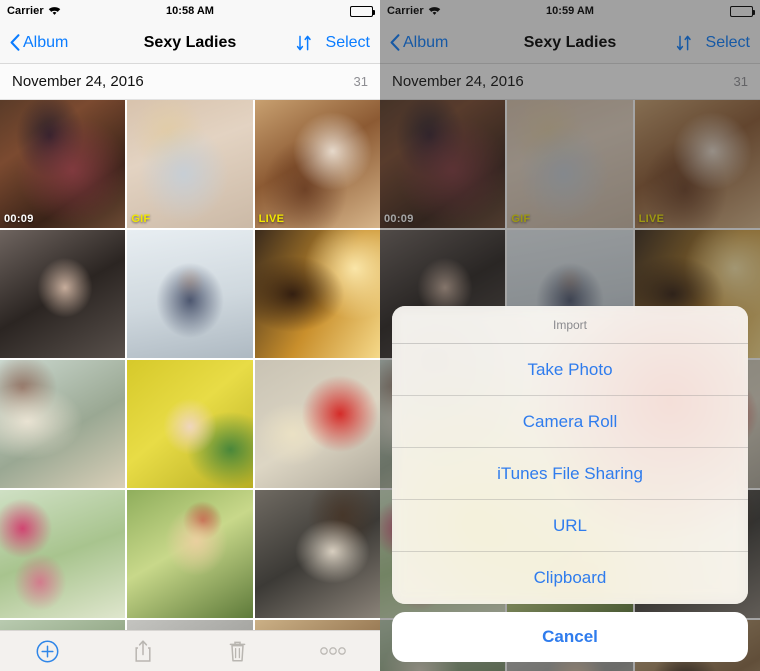 The height and width of the screenshot is (671, 760). I want to click on battery-full-icon, so click(362, 11).